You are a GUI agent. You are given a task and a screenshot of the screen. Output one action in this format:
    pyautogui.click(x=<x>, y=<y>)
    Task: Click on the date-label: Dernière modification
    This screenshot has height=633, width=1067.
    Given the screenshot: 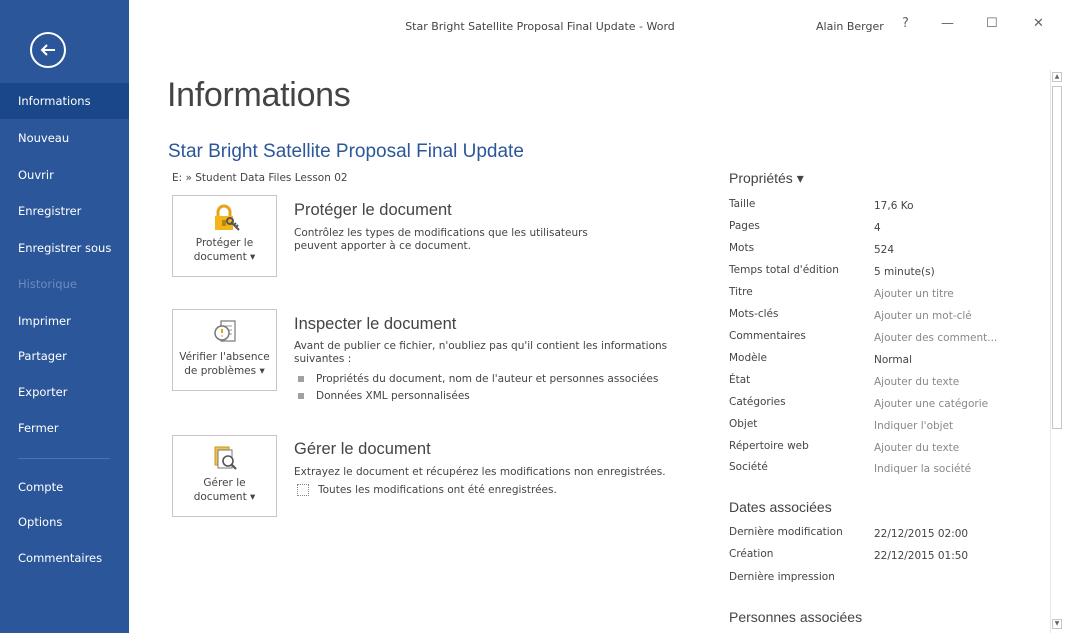 What is the action you would take?
    pyautogui.click(x=786, y=532)
    